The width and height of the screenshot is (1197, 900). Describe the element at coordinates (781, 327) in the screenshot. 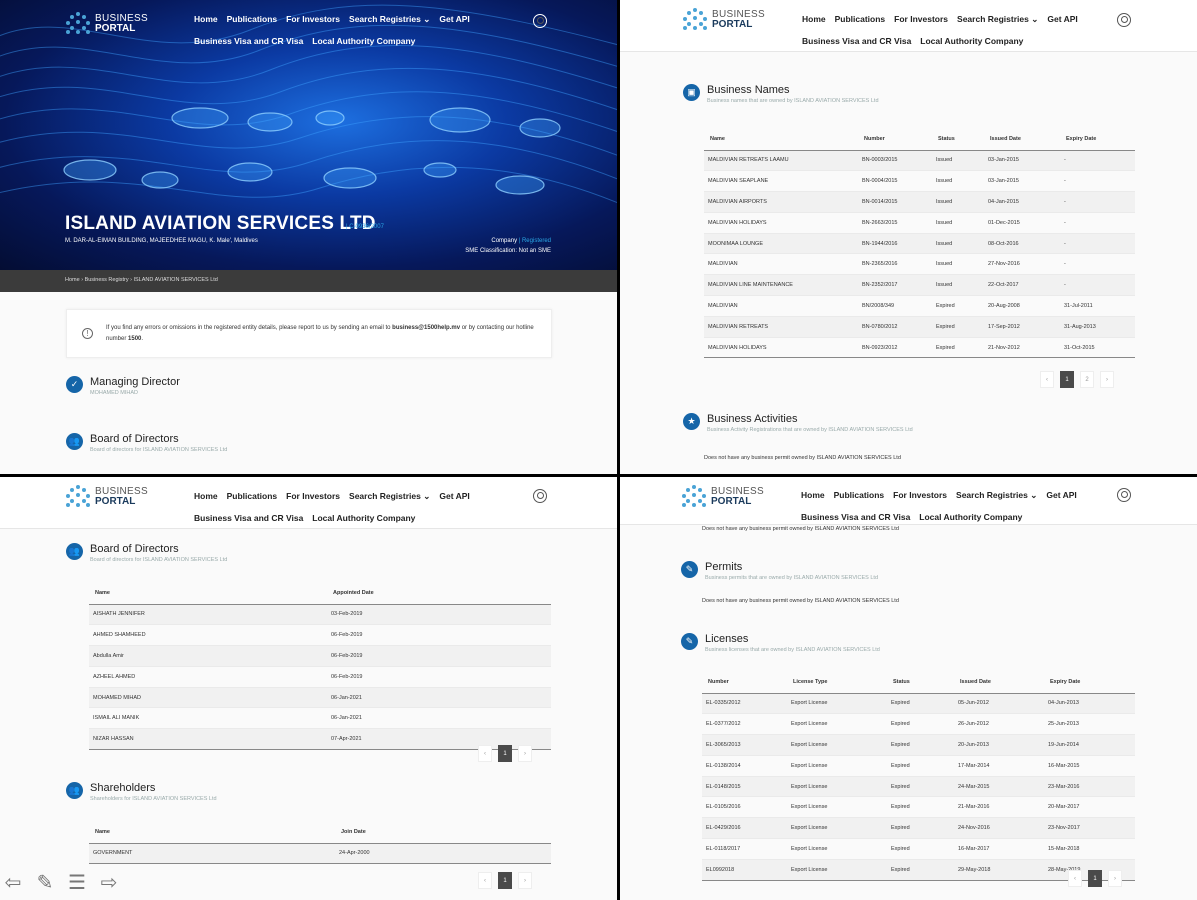

I see `table-cell: MALDIVIAN RETREATS` at that location.